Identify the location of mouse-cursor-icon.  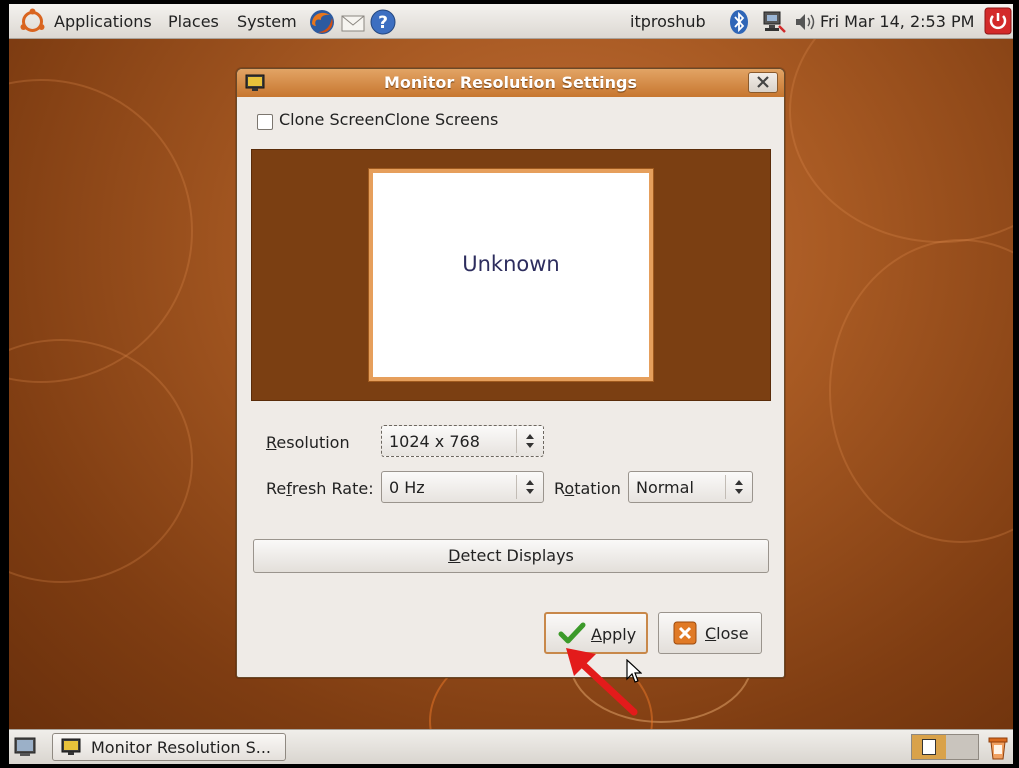
(634, 671).